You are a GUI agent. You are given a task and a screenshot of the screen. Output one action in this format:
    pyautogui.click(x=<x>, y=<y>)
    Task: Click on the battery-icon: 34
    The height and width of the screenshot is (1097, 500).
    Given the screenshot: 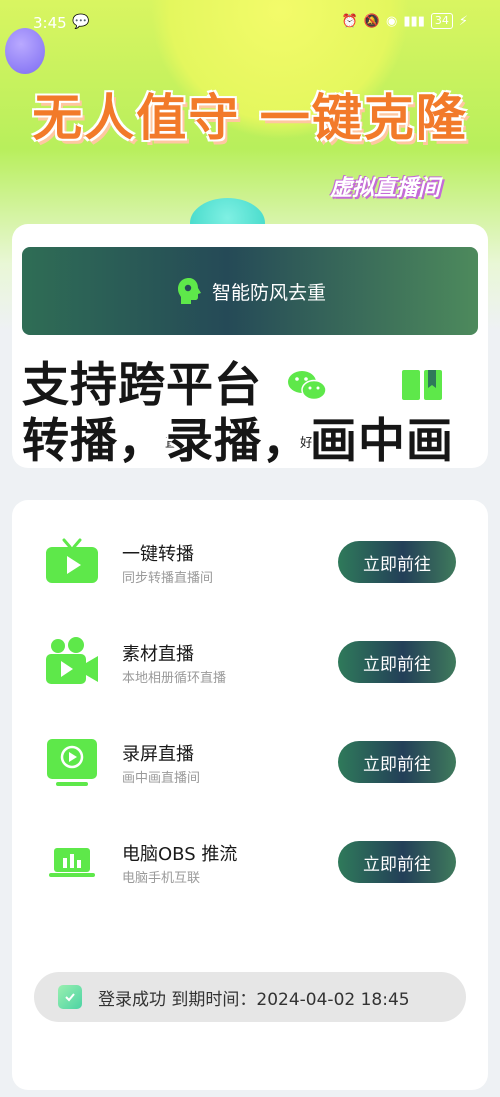 What is the action you would take?
    pyautogui.click(x=441, y=21)
    